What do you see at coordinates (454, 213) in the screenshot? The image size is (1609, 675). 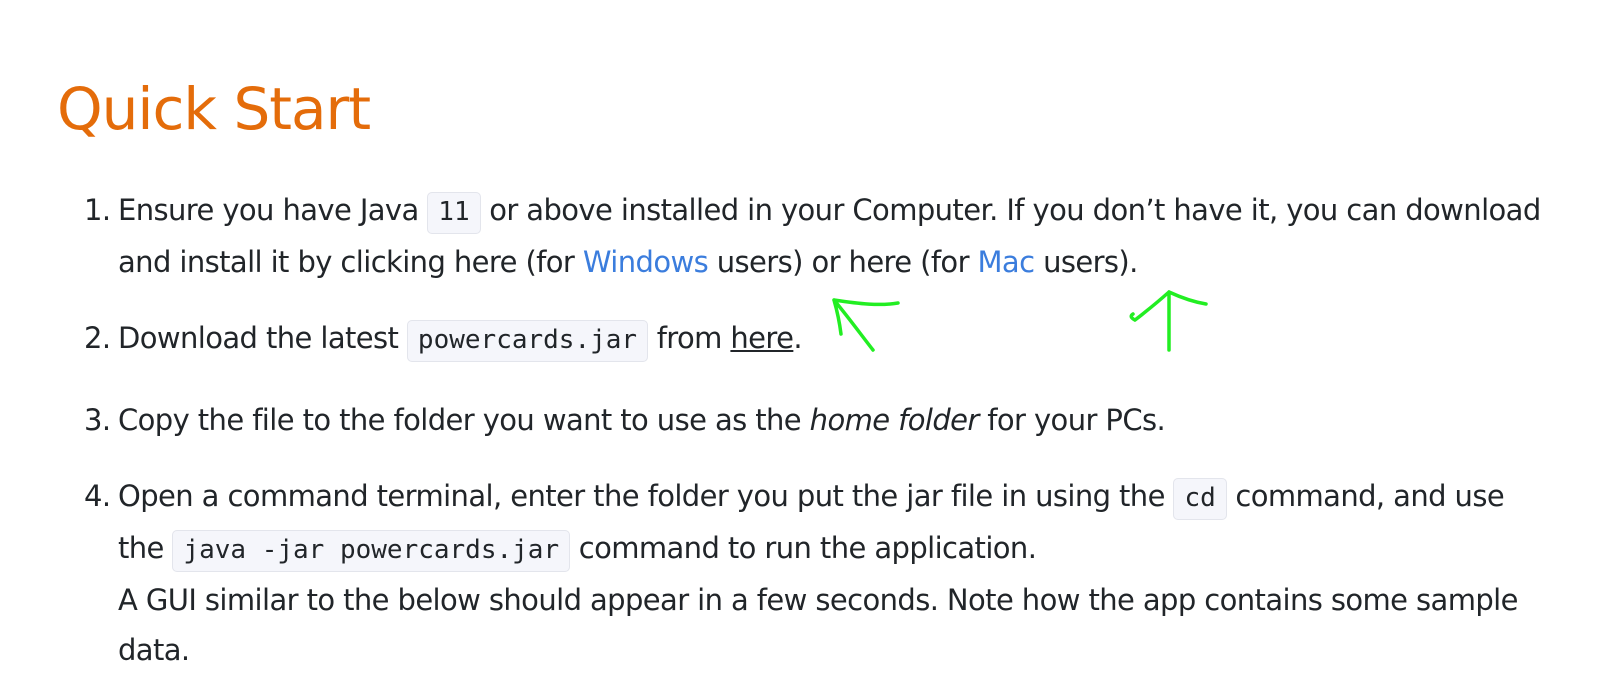 I see `java-version-code: 11` at bounding box center [454, 213].